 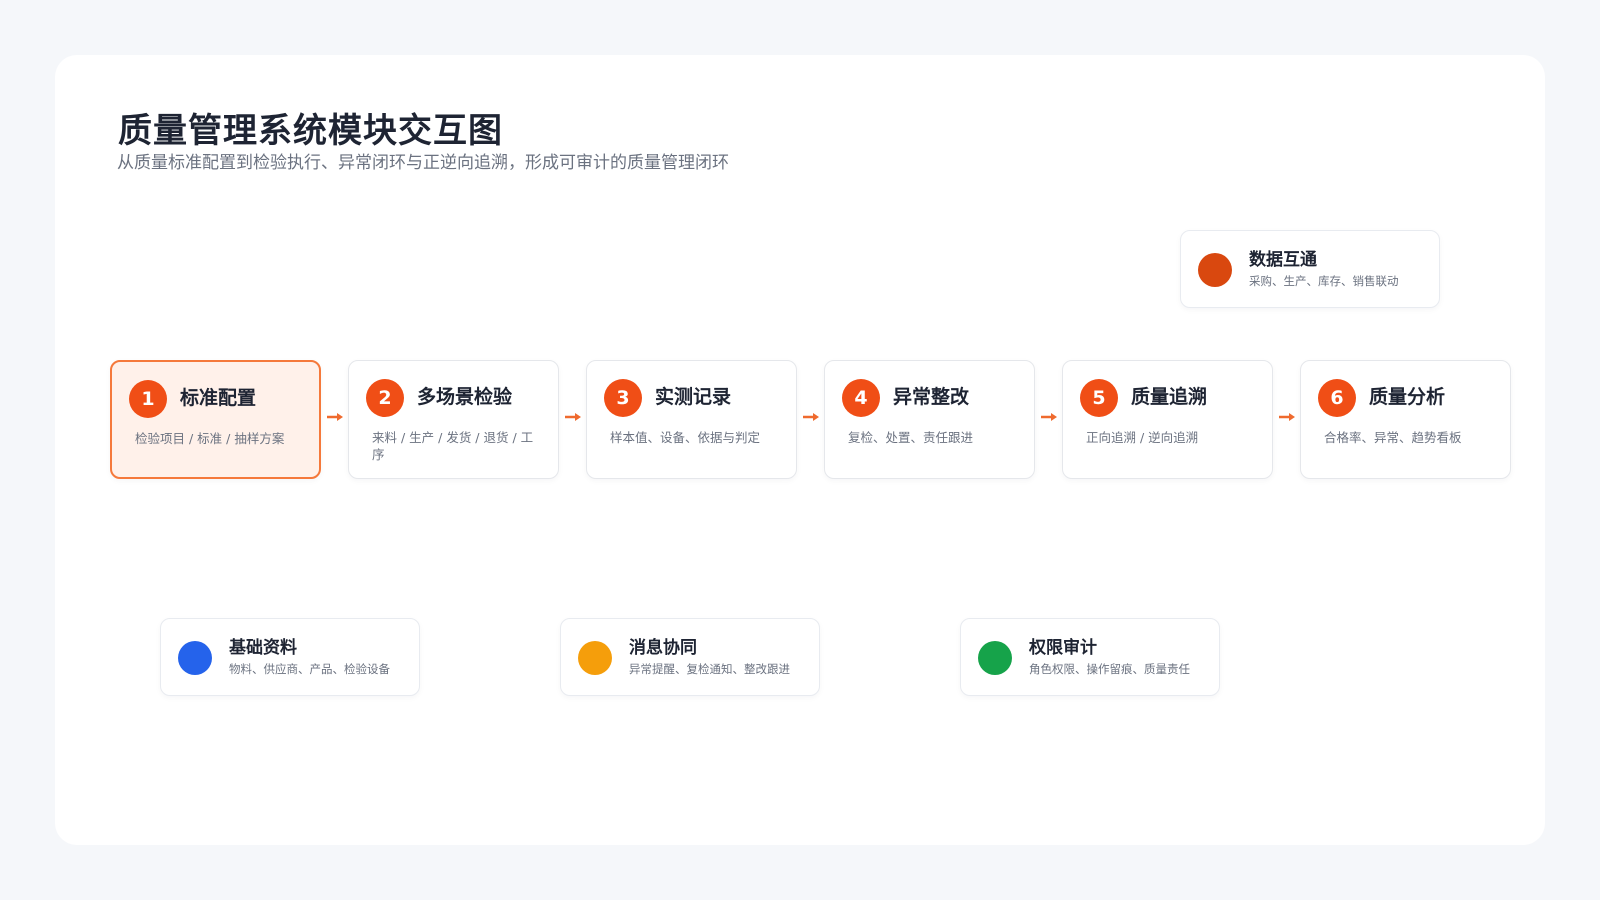 What do you see at coordinates (623, 398) in the screenshot?
I see `step-number-badge: 3` at bounding box center [623, 398].